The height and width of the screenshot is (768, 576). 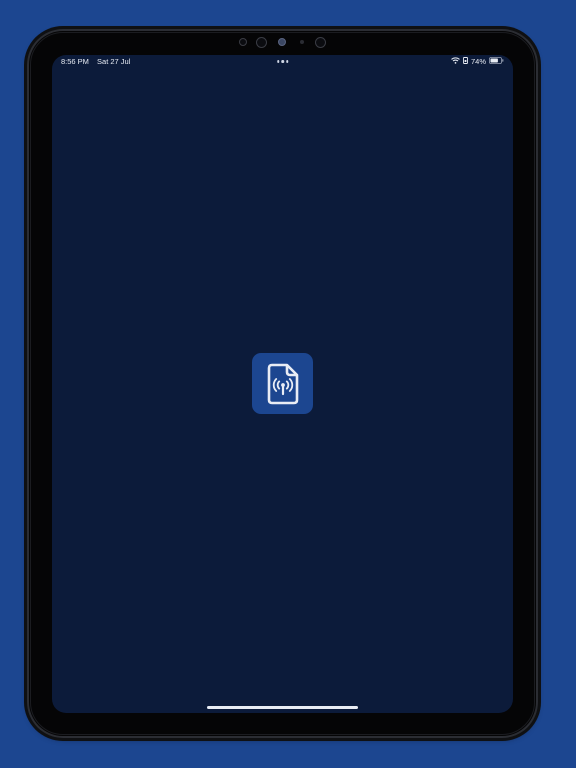 I want to click on app-launch-icon, so click(x=282, y=383).